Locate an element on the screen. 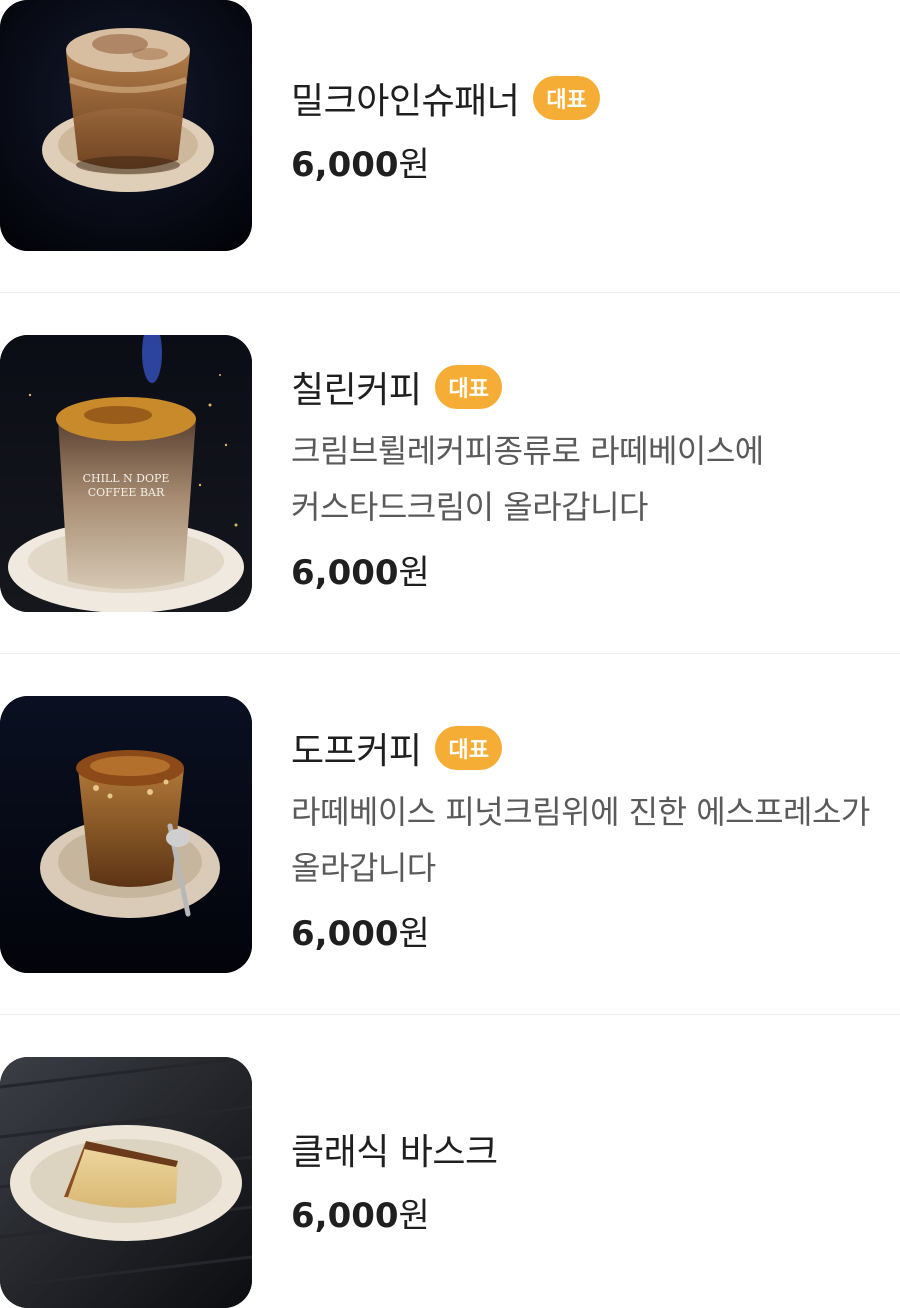  menu-item-name: 밀크아인슈패너 is located at coordinates (405, 101).